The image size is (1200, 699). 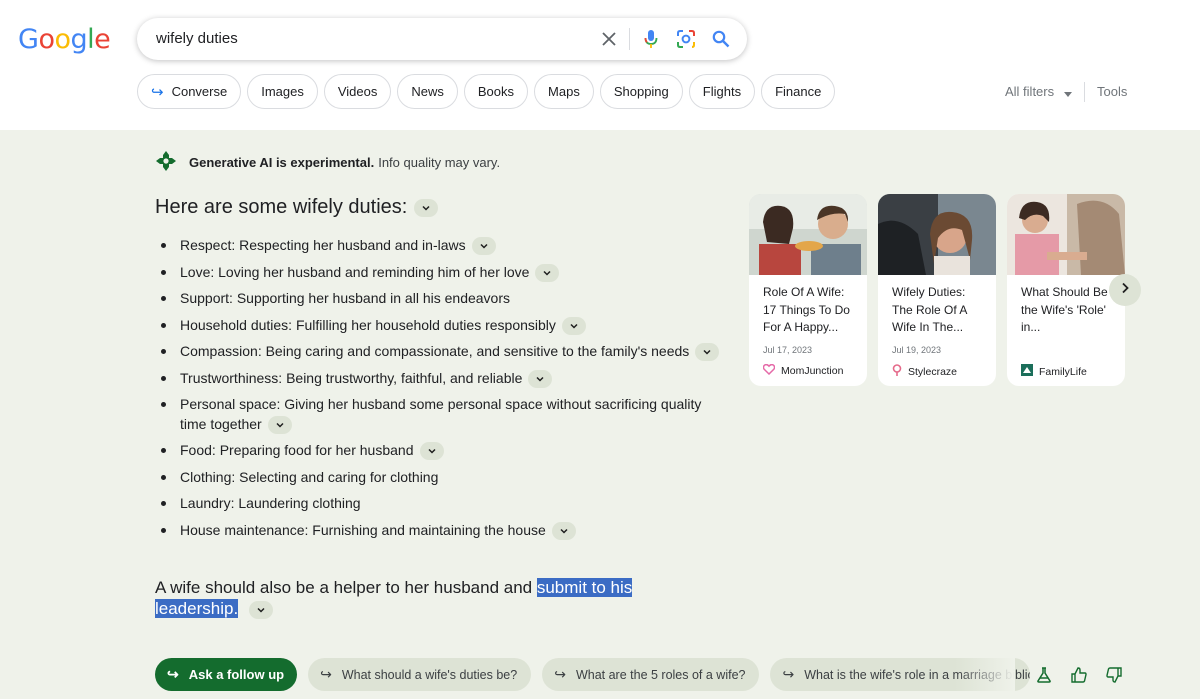 What do you see at coordinates (442, 39) in the screenshot?
I see `search-box: wifely duties` at bounding box center [442, 39].